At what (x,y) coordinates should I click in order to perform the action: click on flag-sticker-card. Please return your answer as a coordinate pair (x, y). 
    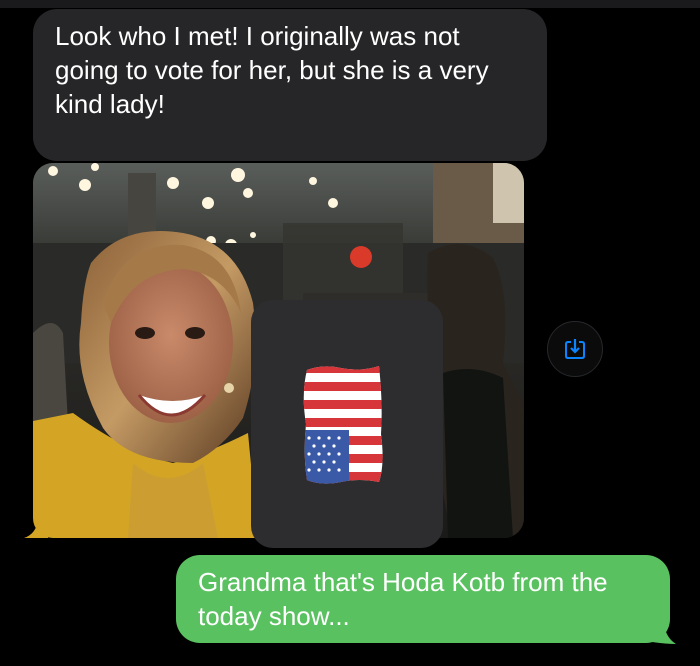
    Looking at the image, I should click on (347, 424).